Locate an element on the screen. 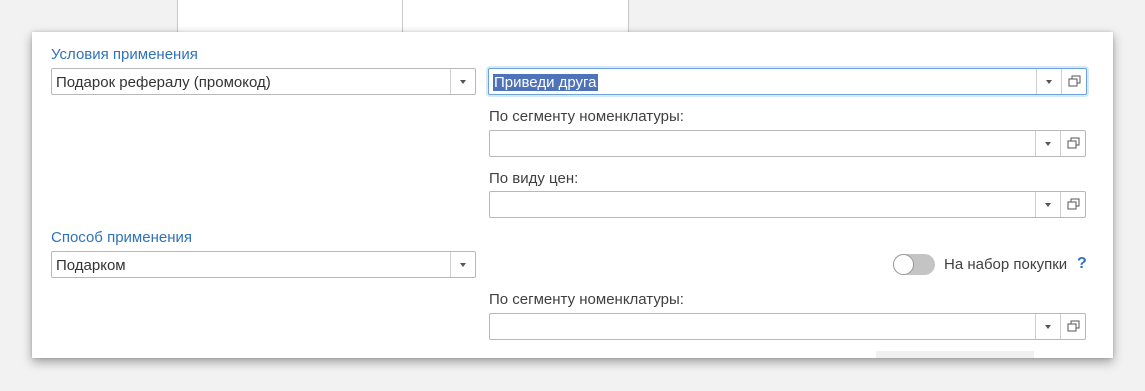 Image resolution: width=1145 pixels, height=391 pixels. help-icon: ? is located at coordinates (1082, 264).